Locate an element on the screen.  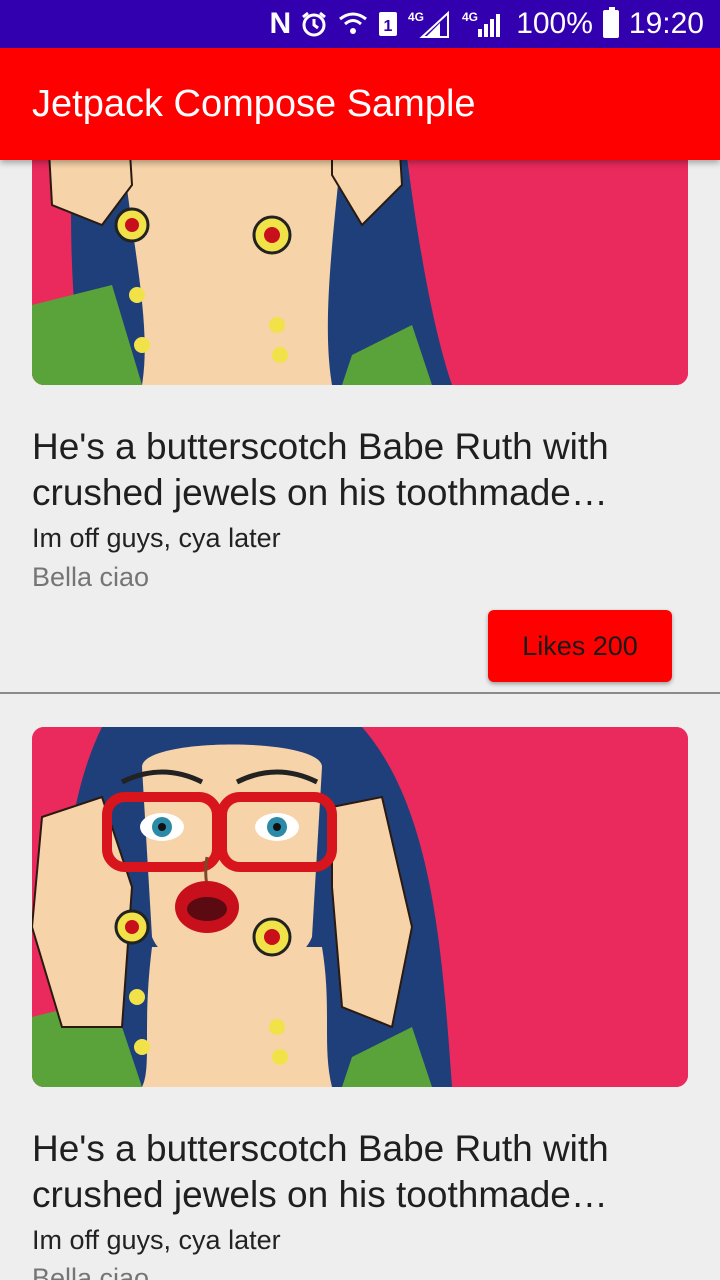
sim-1-icon: 1 is located at coordinates (388, 24).